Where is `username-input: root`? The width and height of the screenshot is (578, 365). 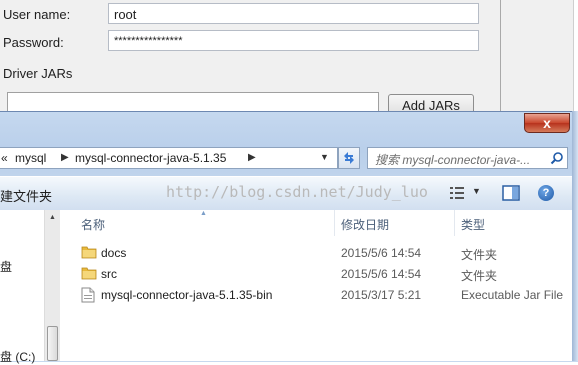
username-input: root is located at coordinates (293, 13).